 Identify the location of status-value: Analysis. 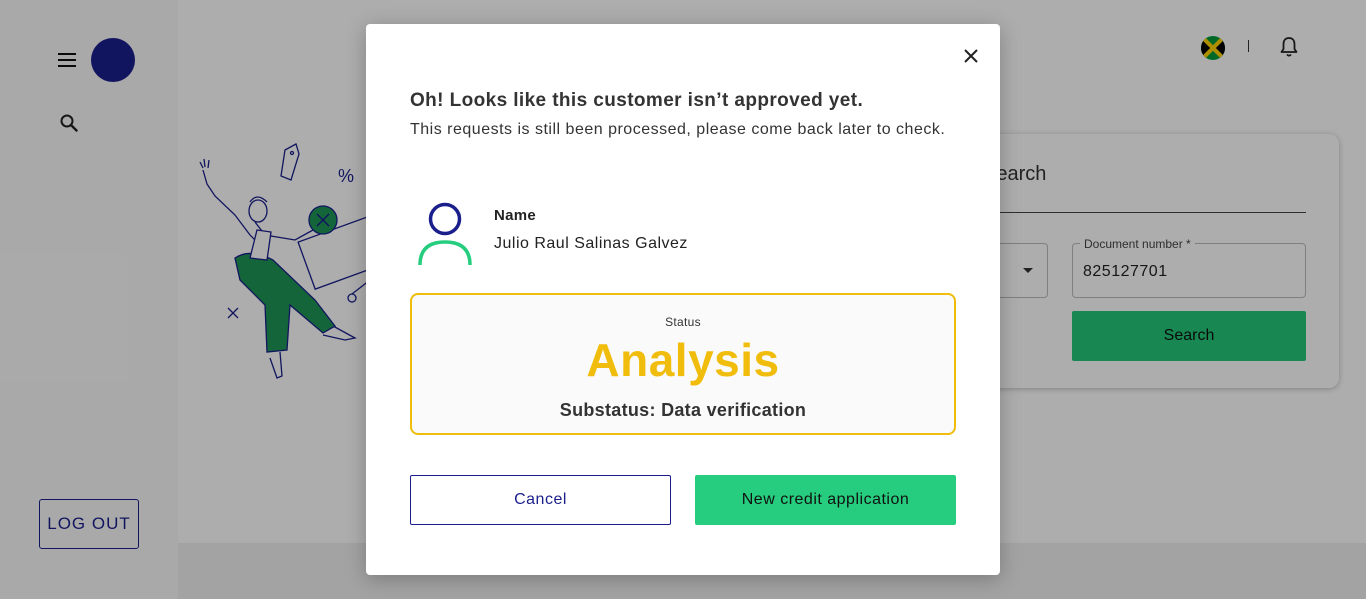
(683, 360).